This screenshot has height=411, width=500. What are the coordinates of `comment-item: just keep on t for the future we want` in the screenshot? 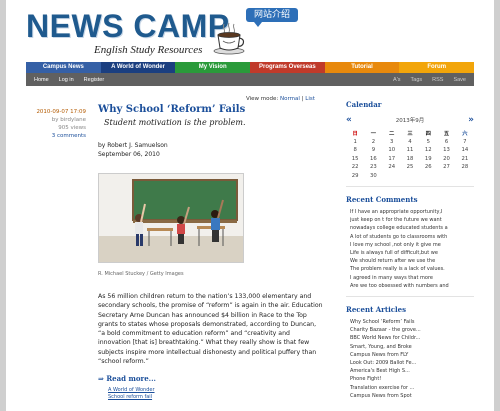 It's located at (412, 220).